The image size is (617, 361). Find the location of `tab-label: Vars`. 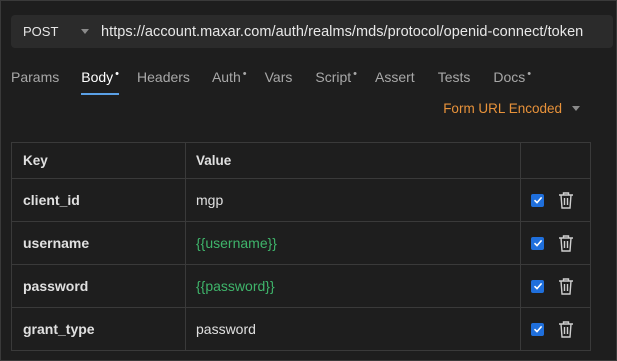

tab-label: Vars is located at coordinates (278, 77).